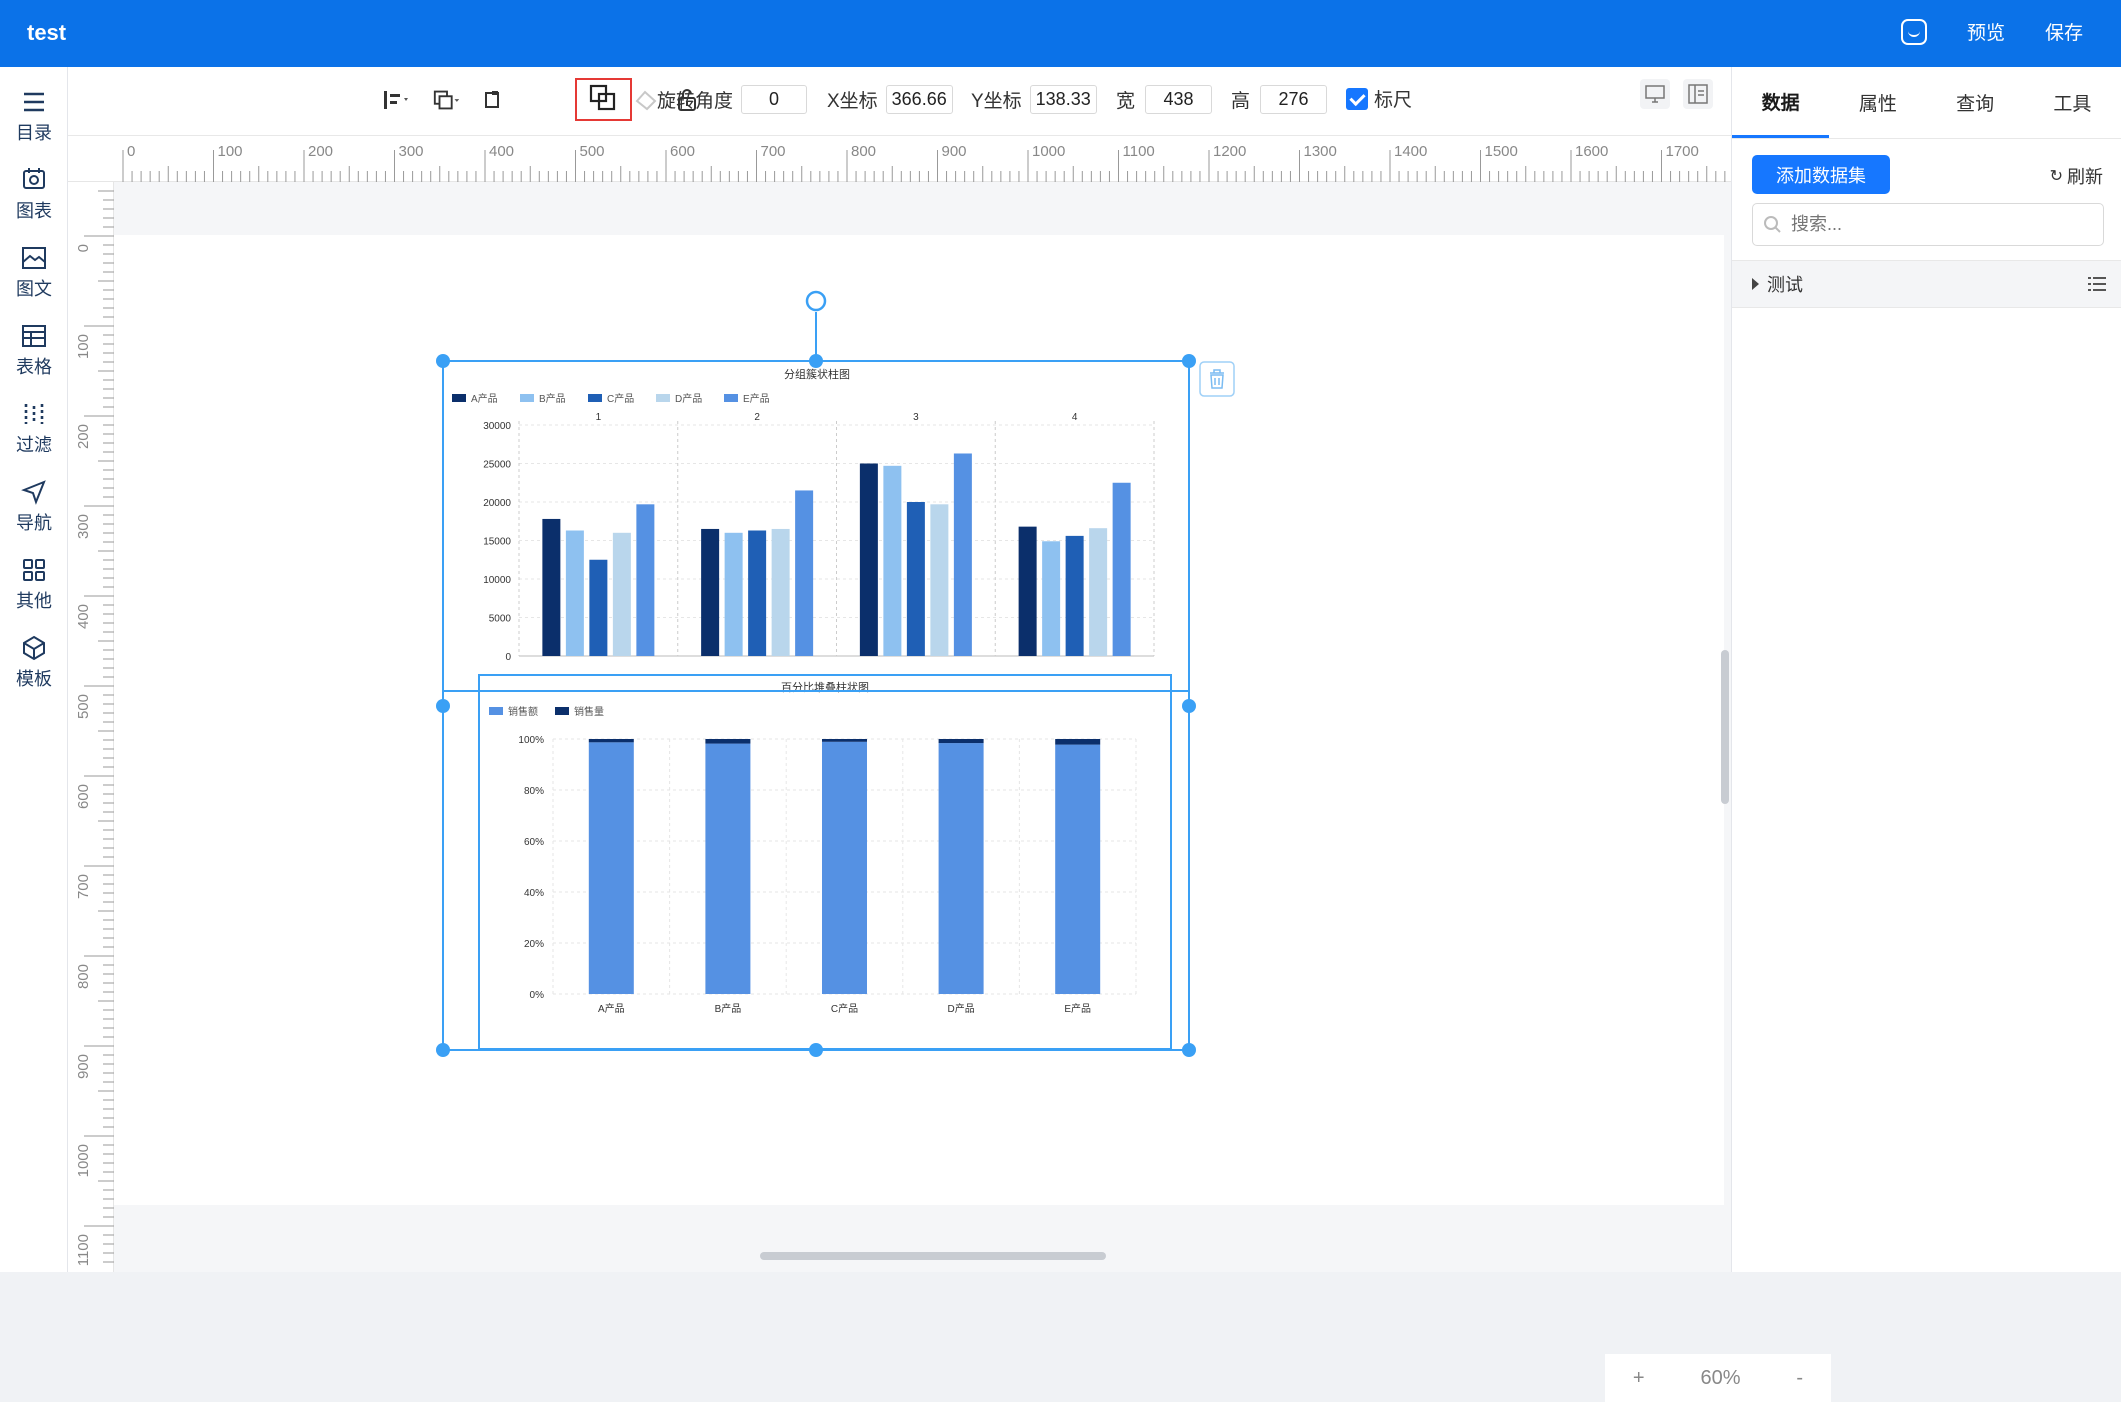  Describe the element at coordinates (1060, 33) in the screenshot. I see `top-bar: test 预览 保存` at that location.